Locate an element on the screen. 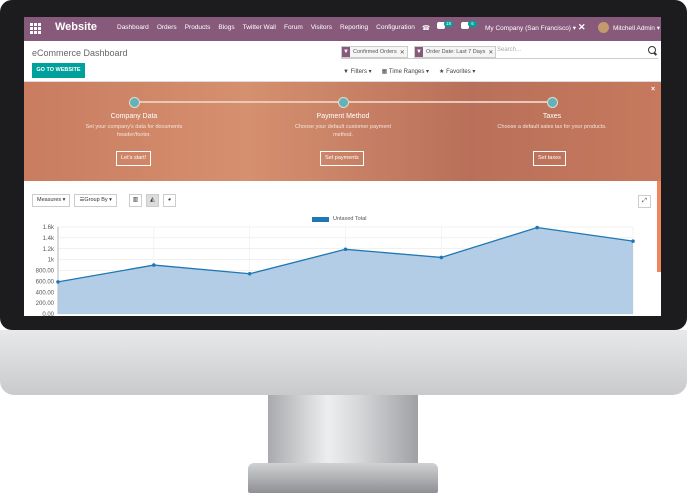 The height and width of the screenshot is (493, 687). facet-label: Confirmed Orders is located at coordinates (375, 52).